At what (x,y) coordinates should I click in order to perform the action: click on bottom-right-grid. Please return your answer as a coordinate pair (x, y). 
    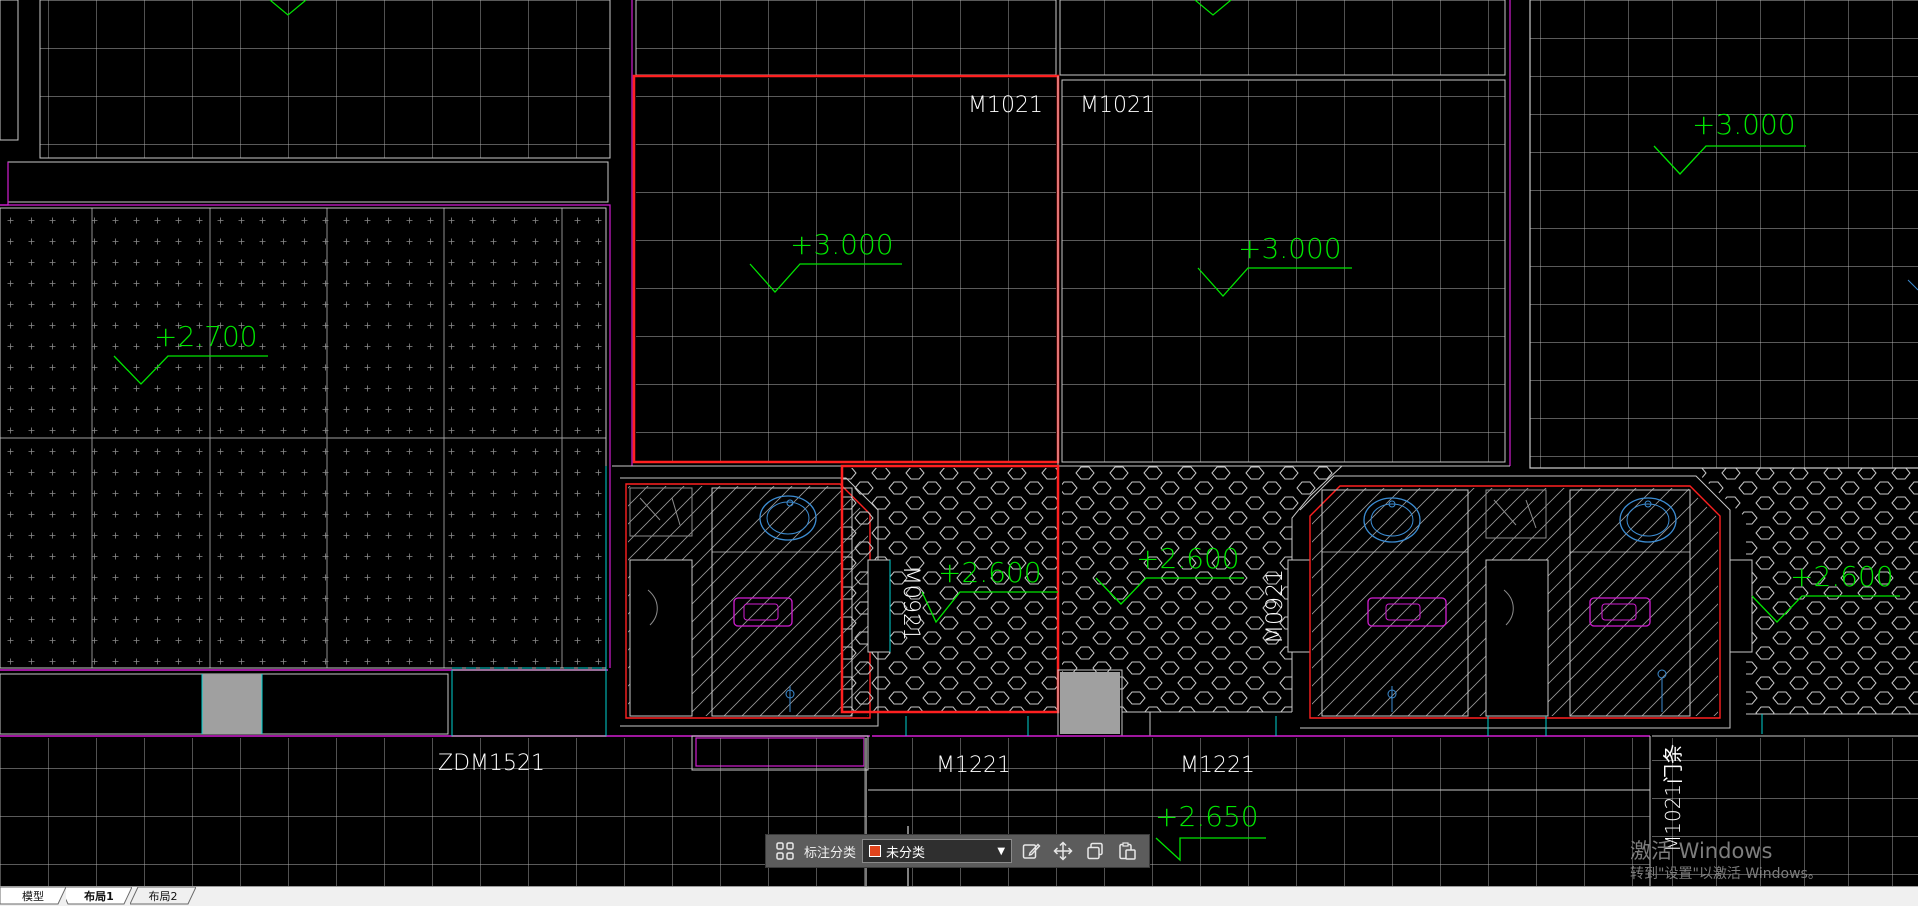
    Looking at the image, I should click on (1785, 812).